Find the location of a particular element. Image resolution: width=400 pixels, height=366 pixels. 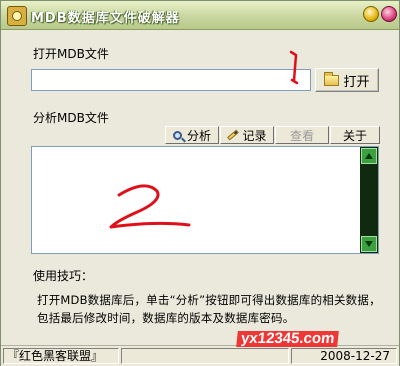

close-button is located at coordinates (389, 14).